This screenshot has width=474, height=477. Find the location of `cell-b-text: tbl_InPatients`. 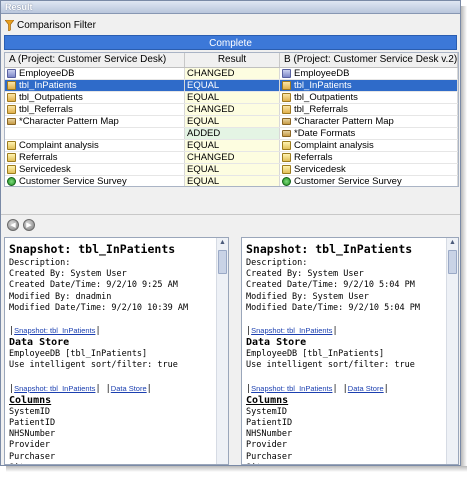

cell-b-text: tbl_InPatients is located at coordinates (323, 85).